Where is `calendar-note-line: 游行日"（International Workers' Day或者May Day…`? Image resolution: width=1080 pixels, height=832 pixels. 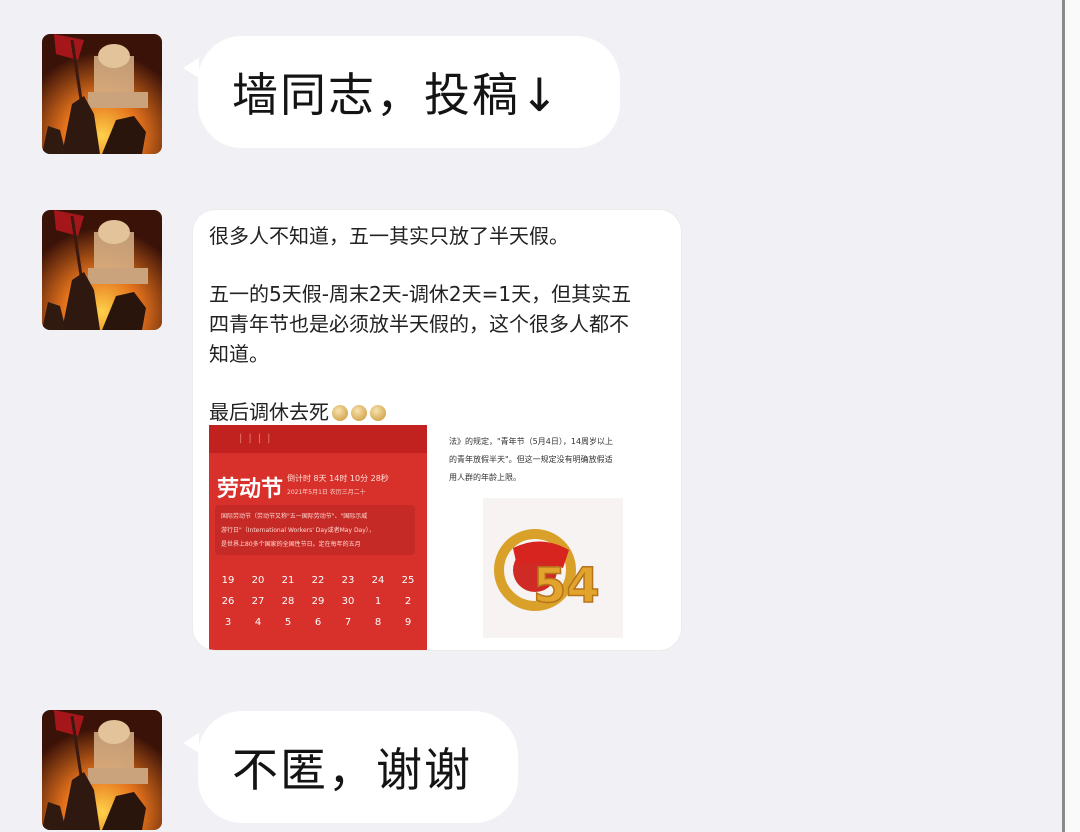
calendar-note-line: 游行日"（International Workers' Day或者May Day… is located at coordinates (298, 530).